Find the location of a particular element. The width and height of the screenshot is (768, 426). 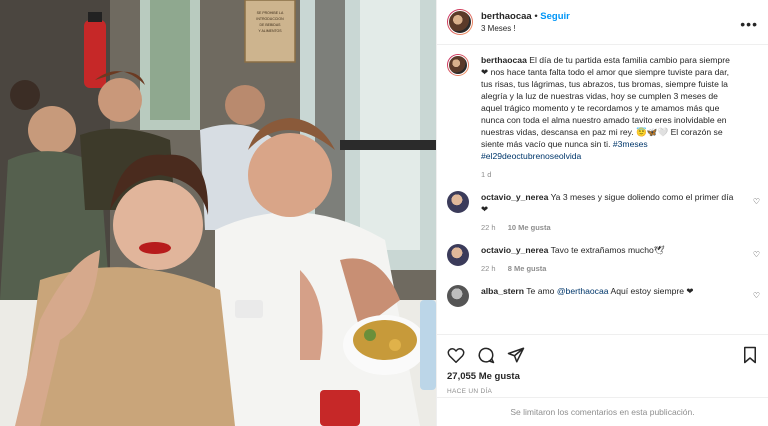

comment-icon is located at coordinates (486, 355).